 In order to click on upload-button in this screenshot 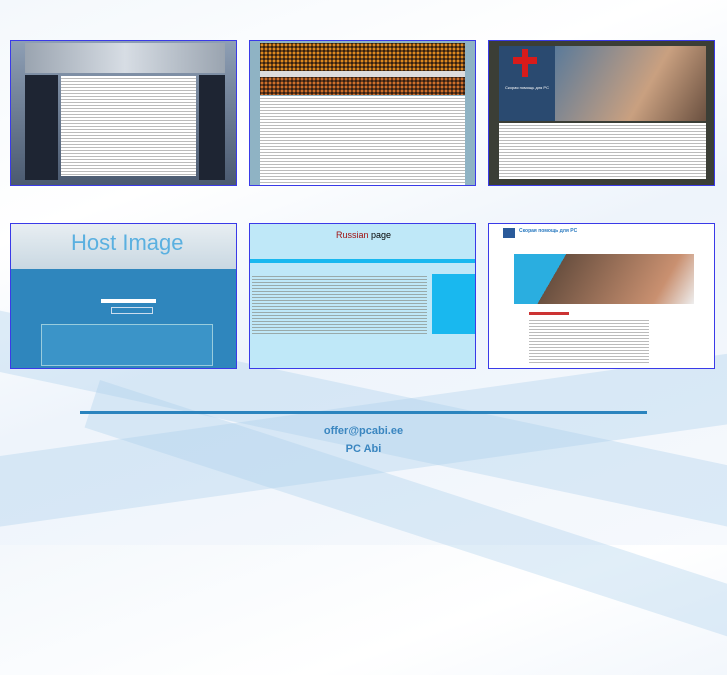, I will do `click(132, 310)`.